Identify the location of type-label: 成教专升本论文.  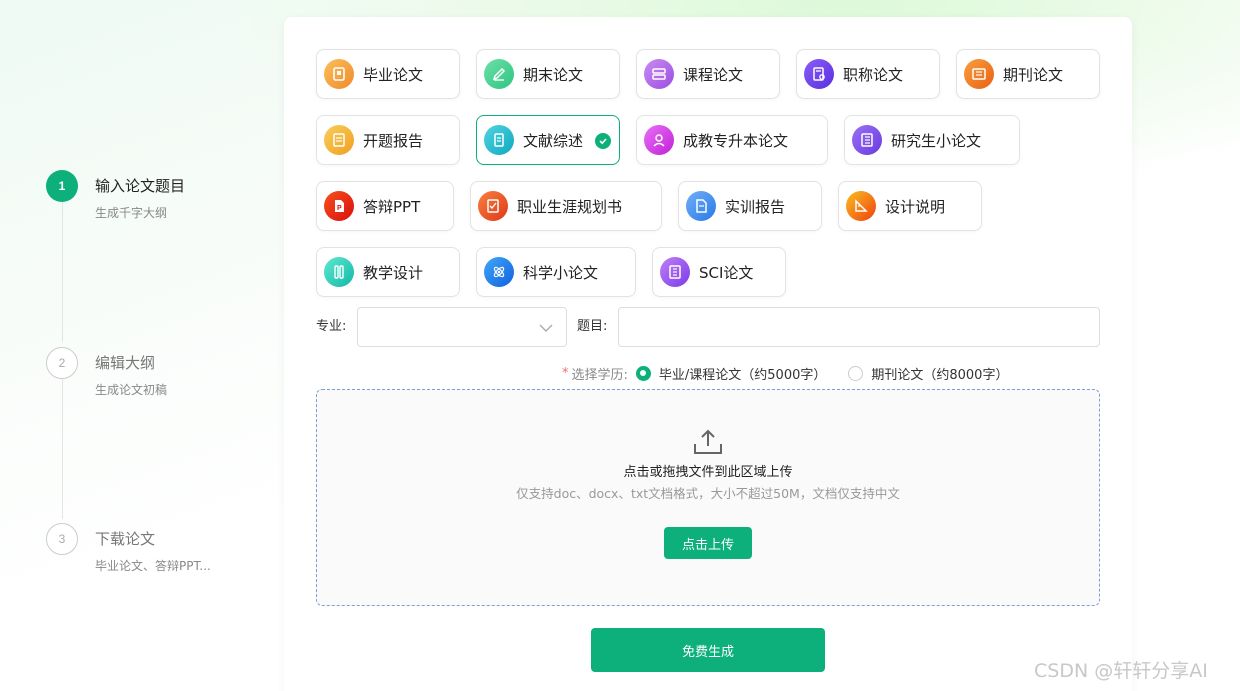
(736, 140).